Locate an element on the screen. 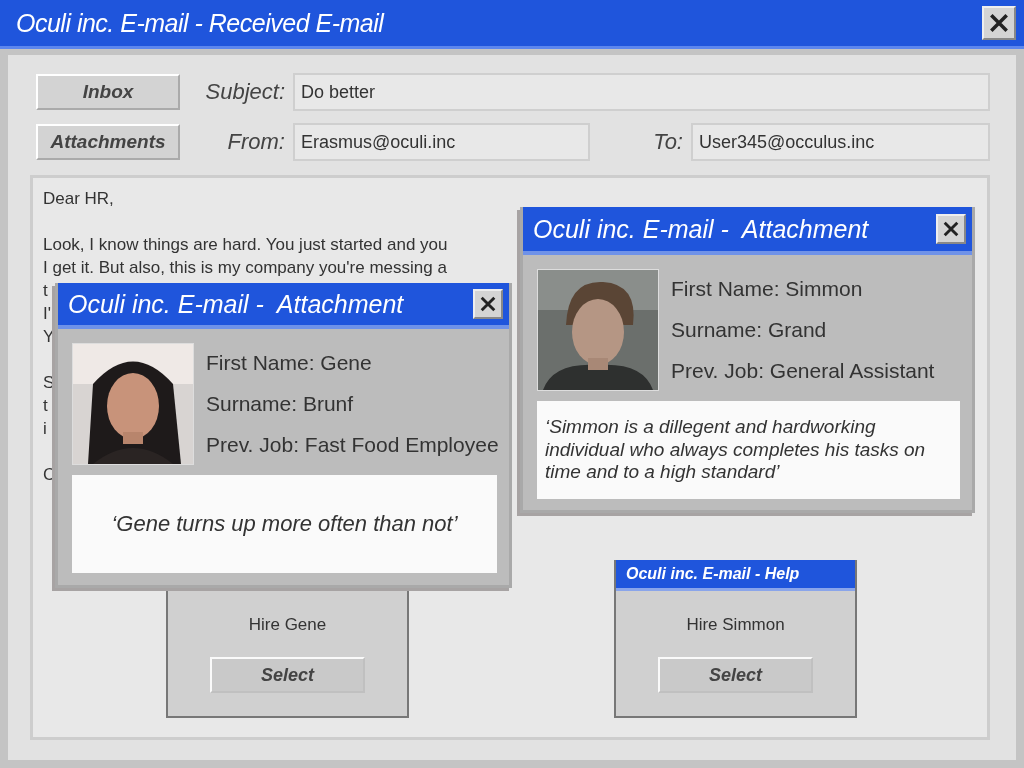 Image resolution: width=1024 pixels, height=768 pixels. from-field: Erasmus@oculi.inc is located at coordinates (441, 142).